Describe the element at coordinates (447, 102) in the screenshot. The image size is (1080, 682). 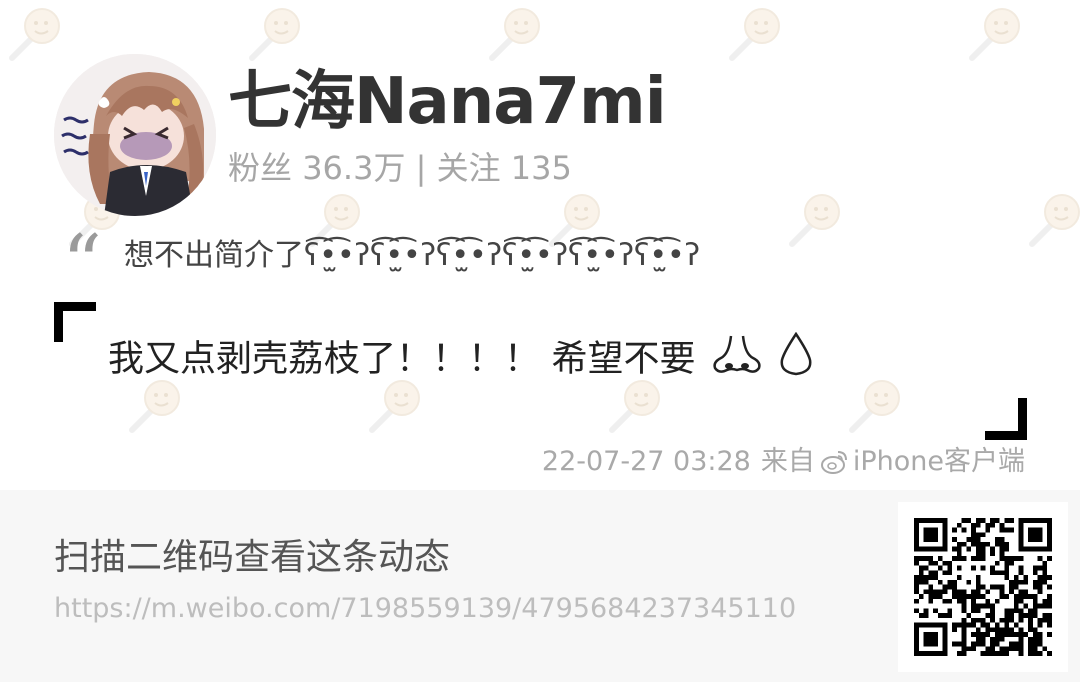
I see `user-name: 七海Nana7mi` at that location.